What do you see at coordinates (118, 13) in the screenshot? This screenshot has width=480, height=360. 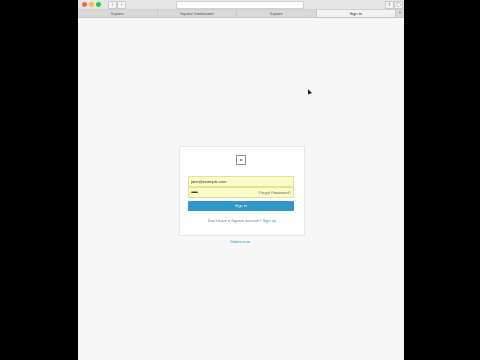 I see `tab-square: Square` at bounding box center [118, 13].